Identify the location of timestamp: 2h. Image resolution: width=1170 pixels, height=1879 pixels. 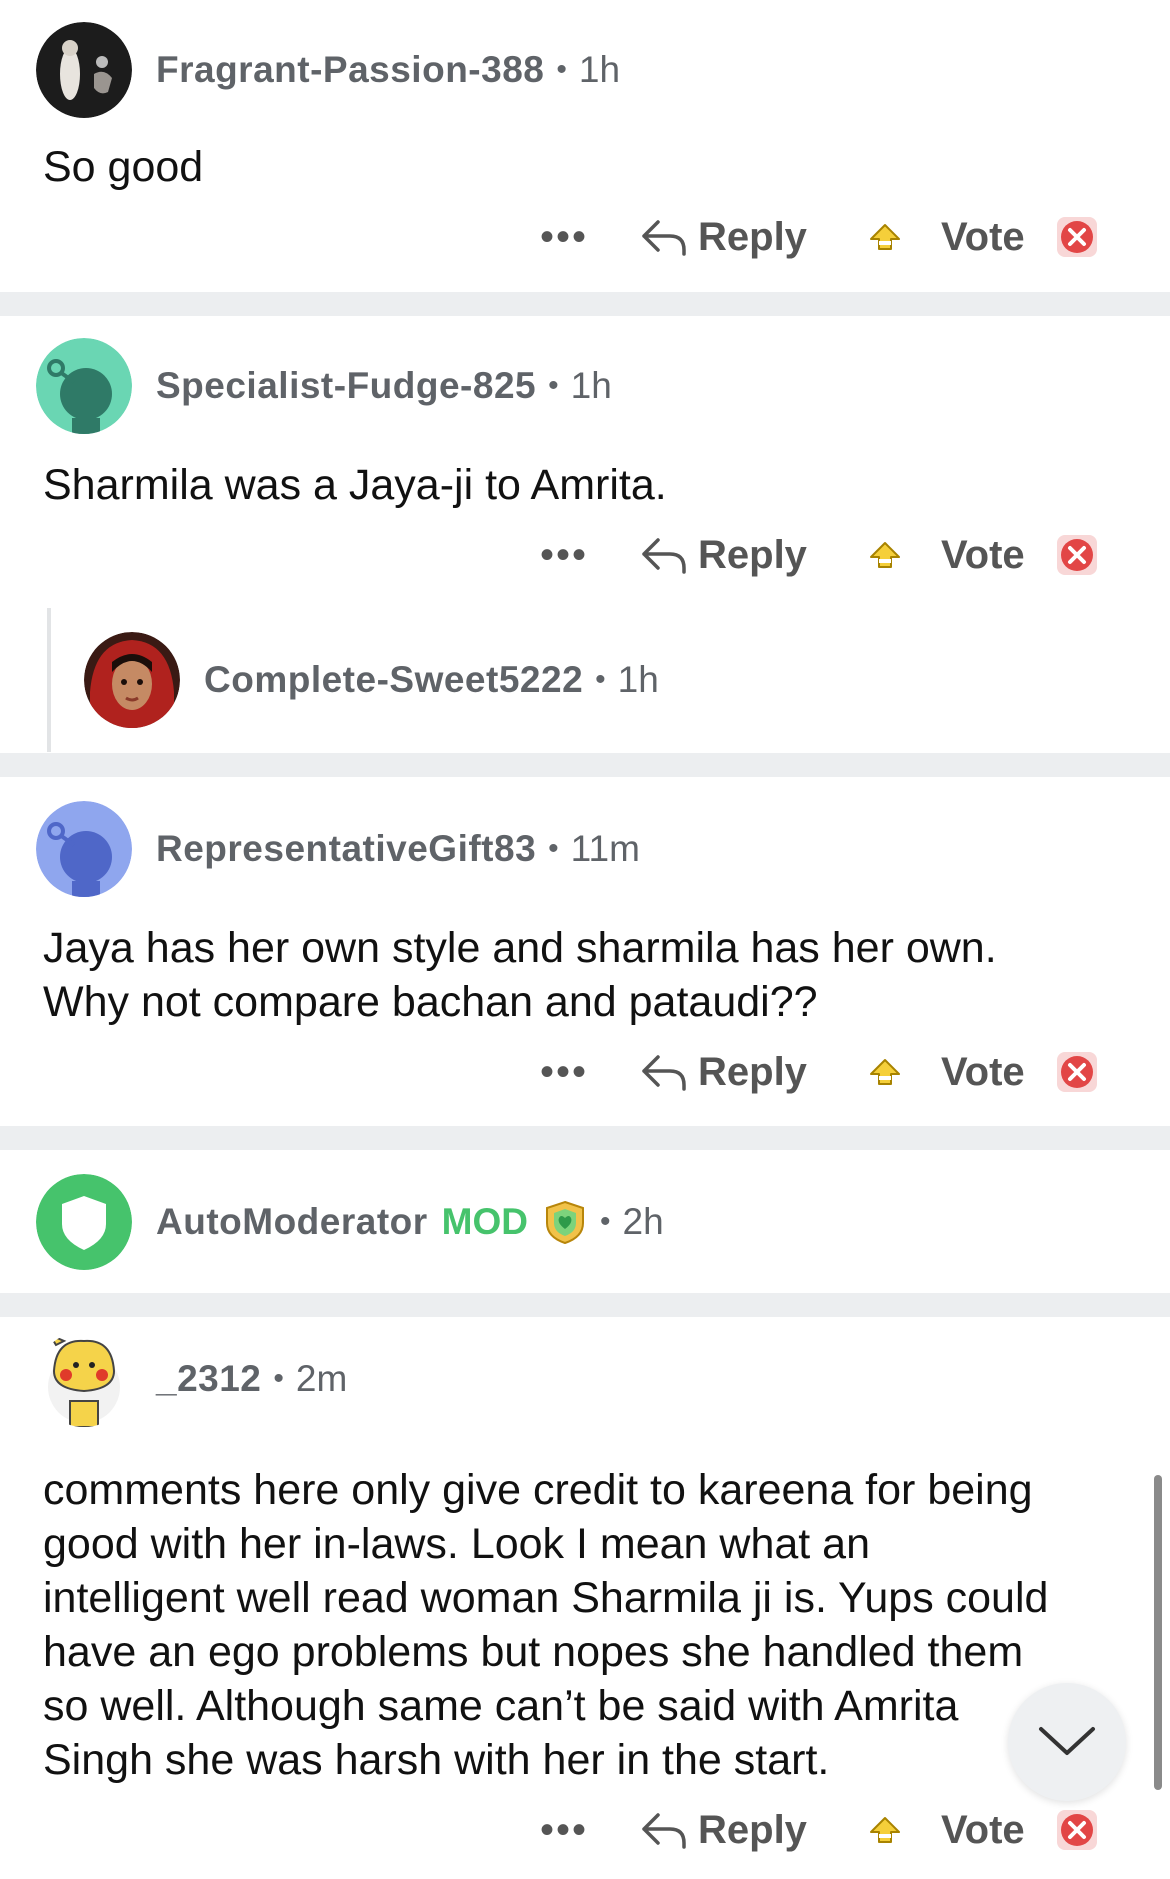
(643, 1221).